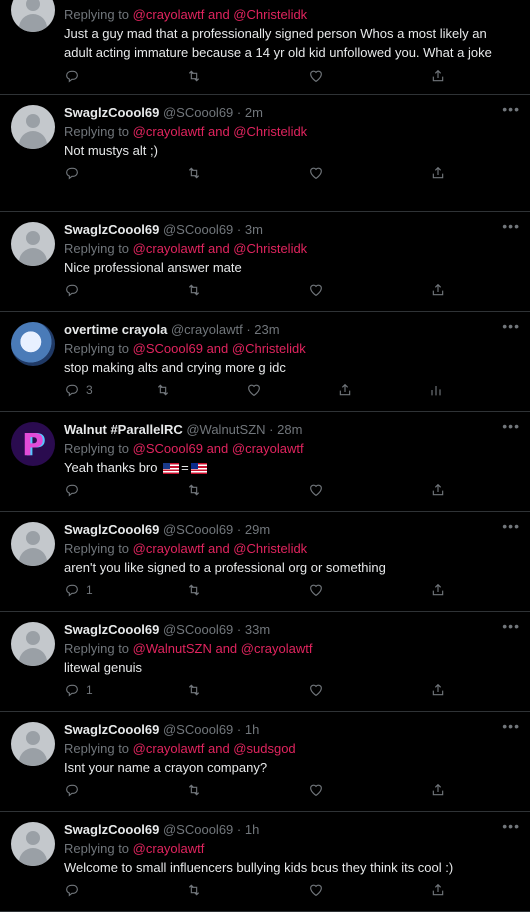 Image resolution: width=530 pixels, height=912 pixels. Describe the element at coordinates (214, 748) in the screenshot. I see `mentions-link: @crayolawtf and @sudsgod` at that location.